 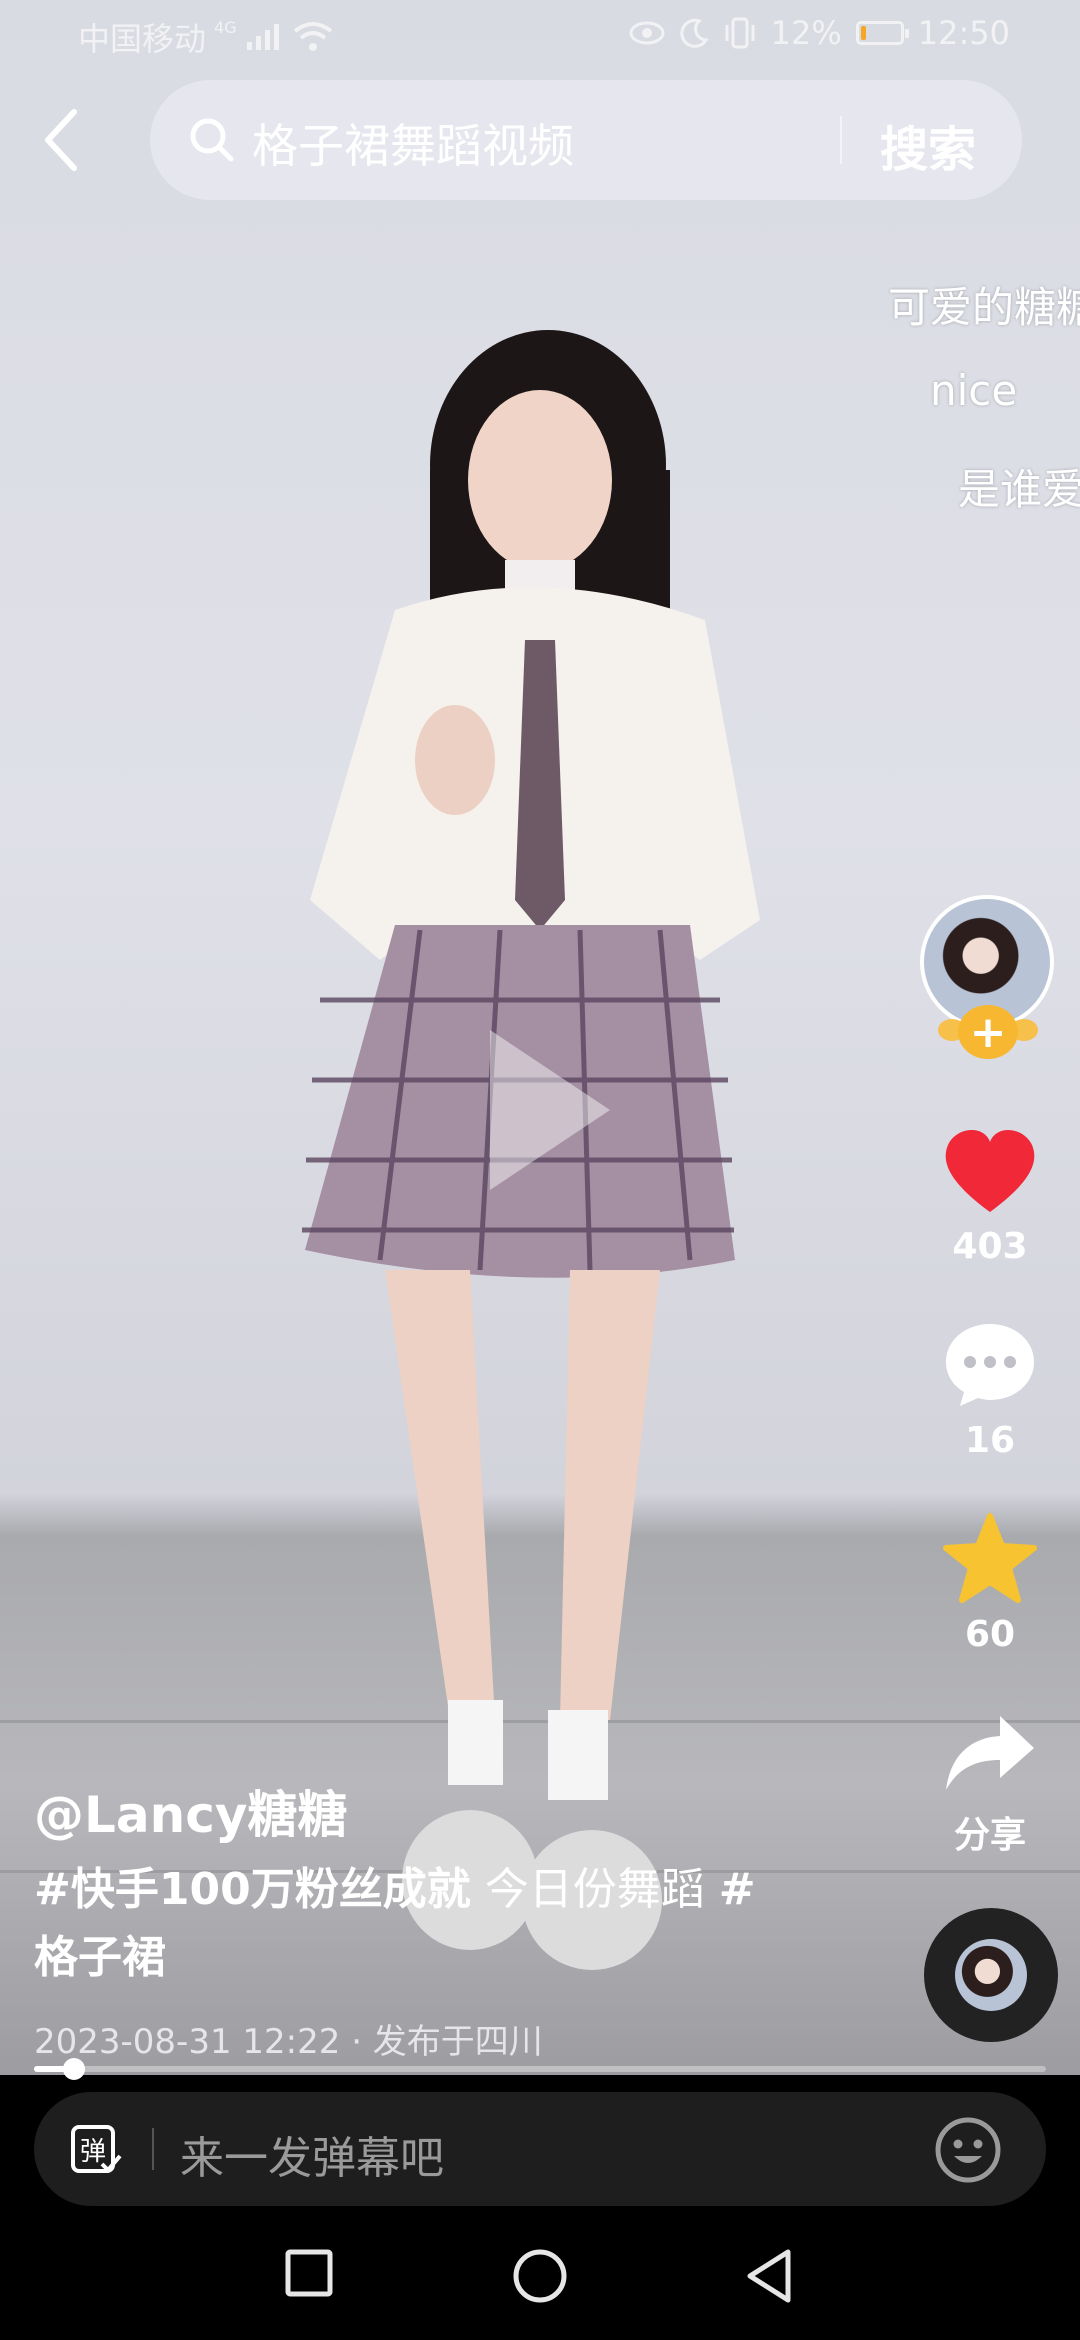 I want to click on back-button, so click(x=62, y=140).